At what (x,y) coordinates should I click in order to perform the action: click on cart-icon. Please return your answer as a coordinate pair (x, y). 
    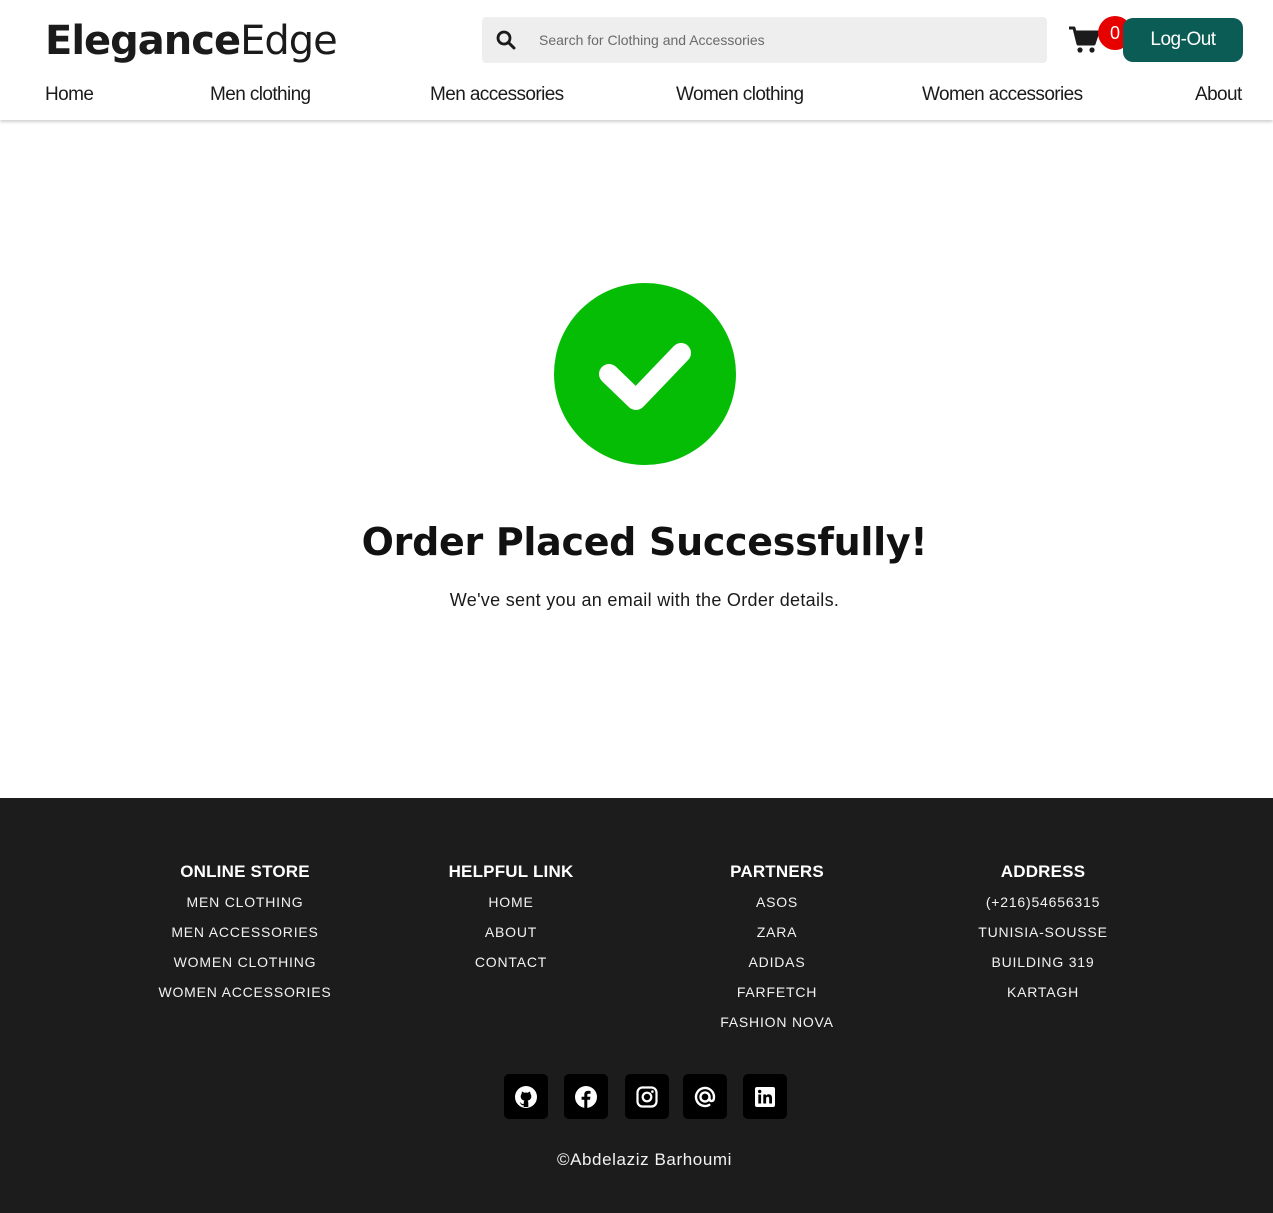
    Looking at the image, I should click on (1084, 39).